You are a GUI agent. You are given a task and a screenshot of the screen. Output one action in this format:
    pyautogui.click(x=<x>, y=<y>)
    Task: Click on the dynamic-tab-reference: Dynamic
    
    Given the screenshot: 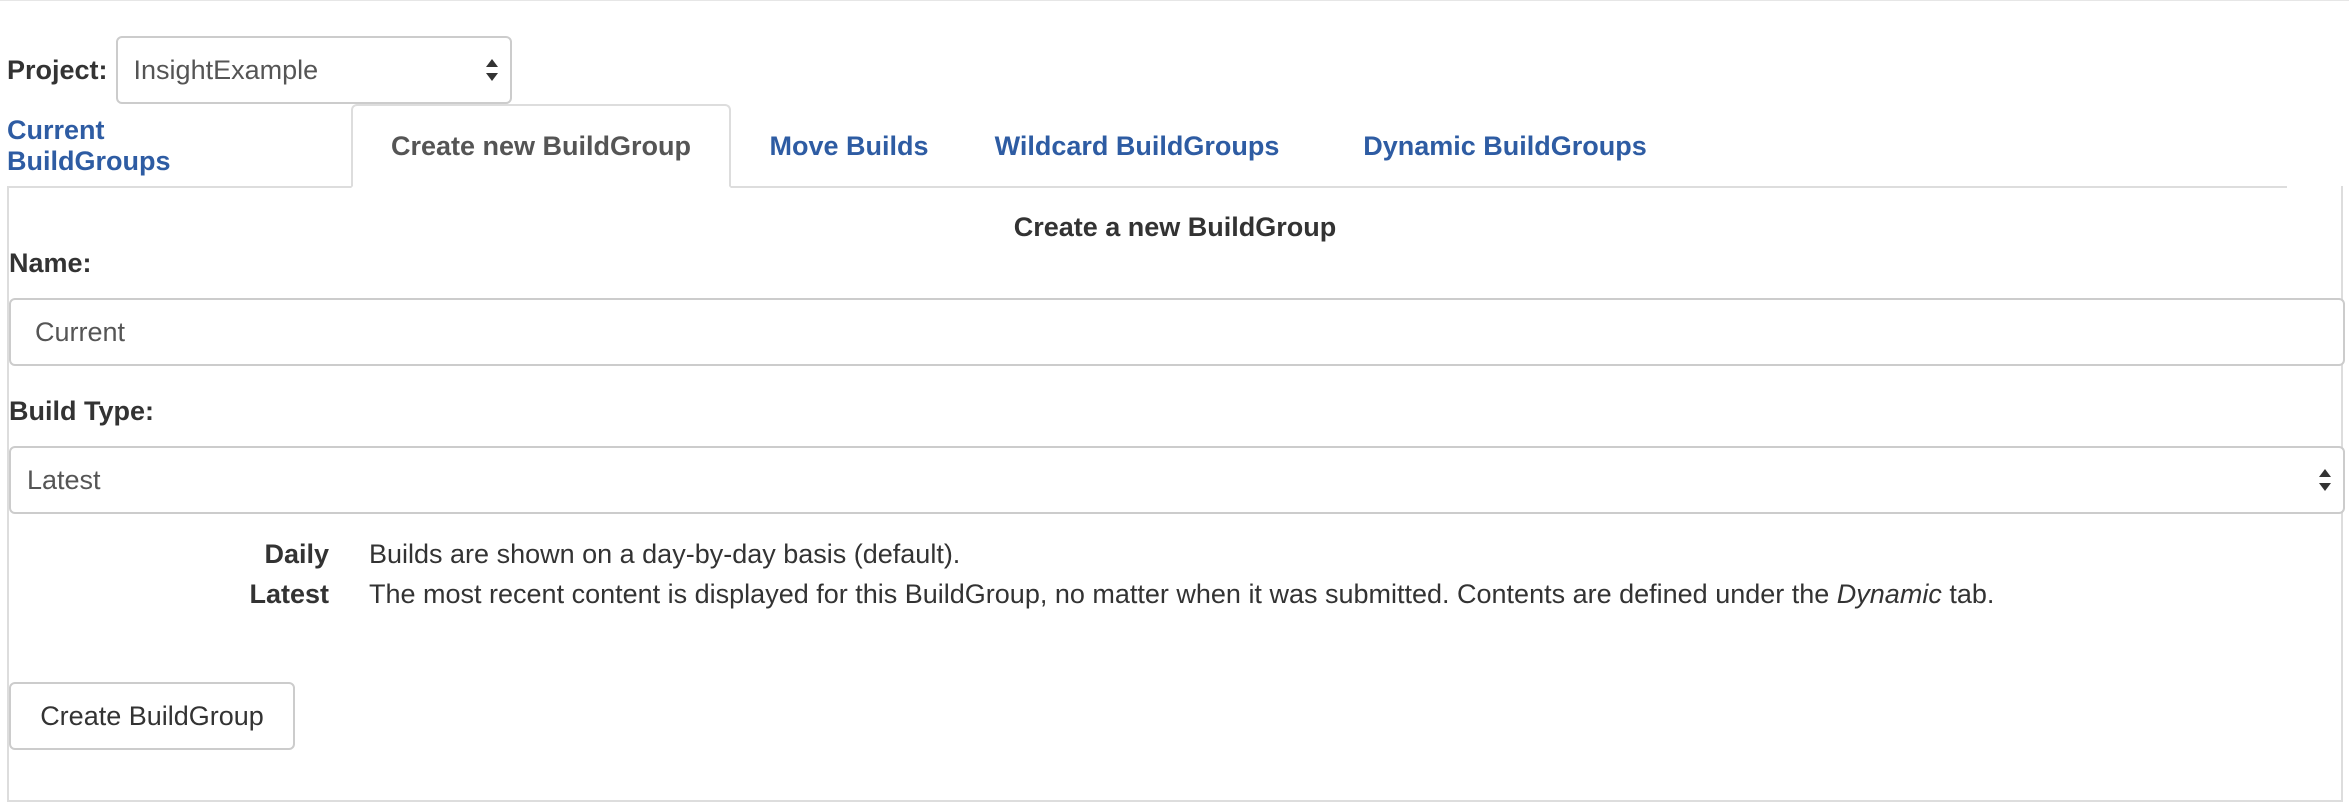 What is the action you would take?
    pyautogui.click(x=1889, y=593)
    